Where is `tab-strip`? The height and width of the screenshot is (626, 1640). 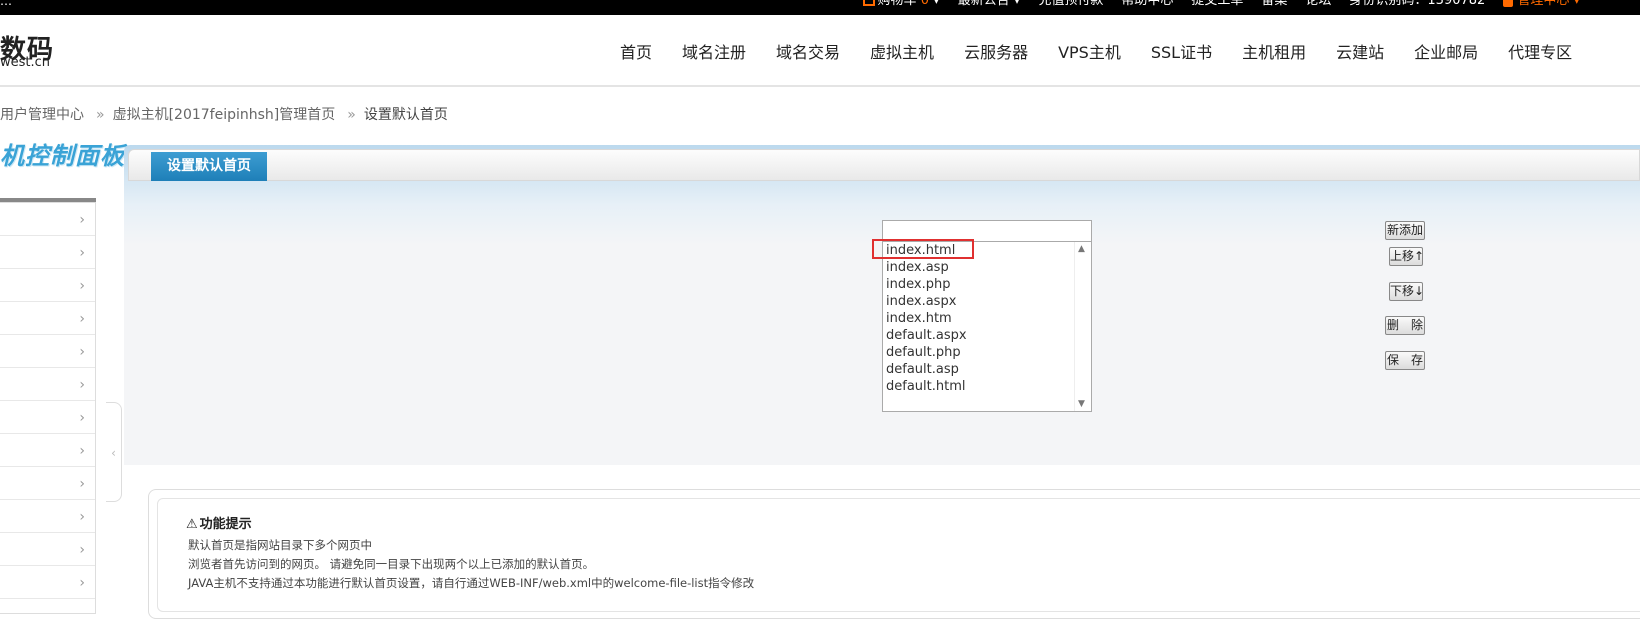 tab-strip is located at coordinates (884, 165).